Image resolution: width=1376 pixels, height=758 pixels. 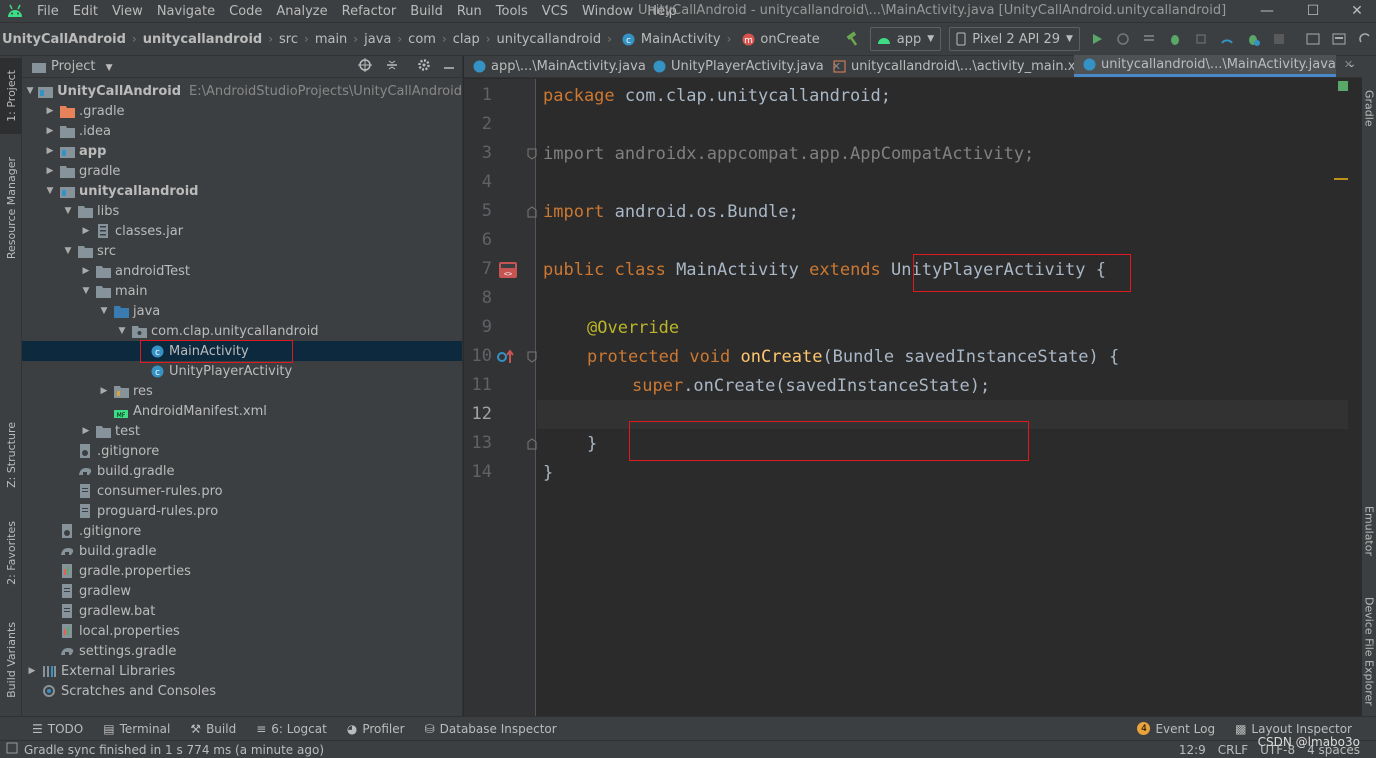 I want to click on tab-app-mainactivity: app\...\MainActivity.java✕, so click(x=563, y=66).